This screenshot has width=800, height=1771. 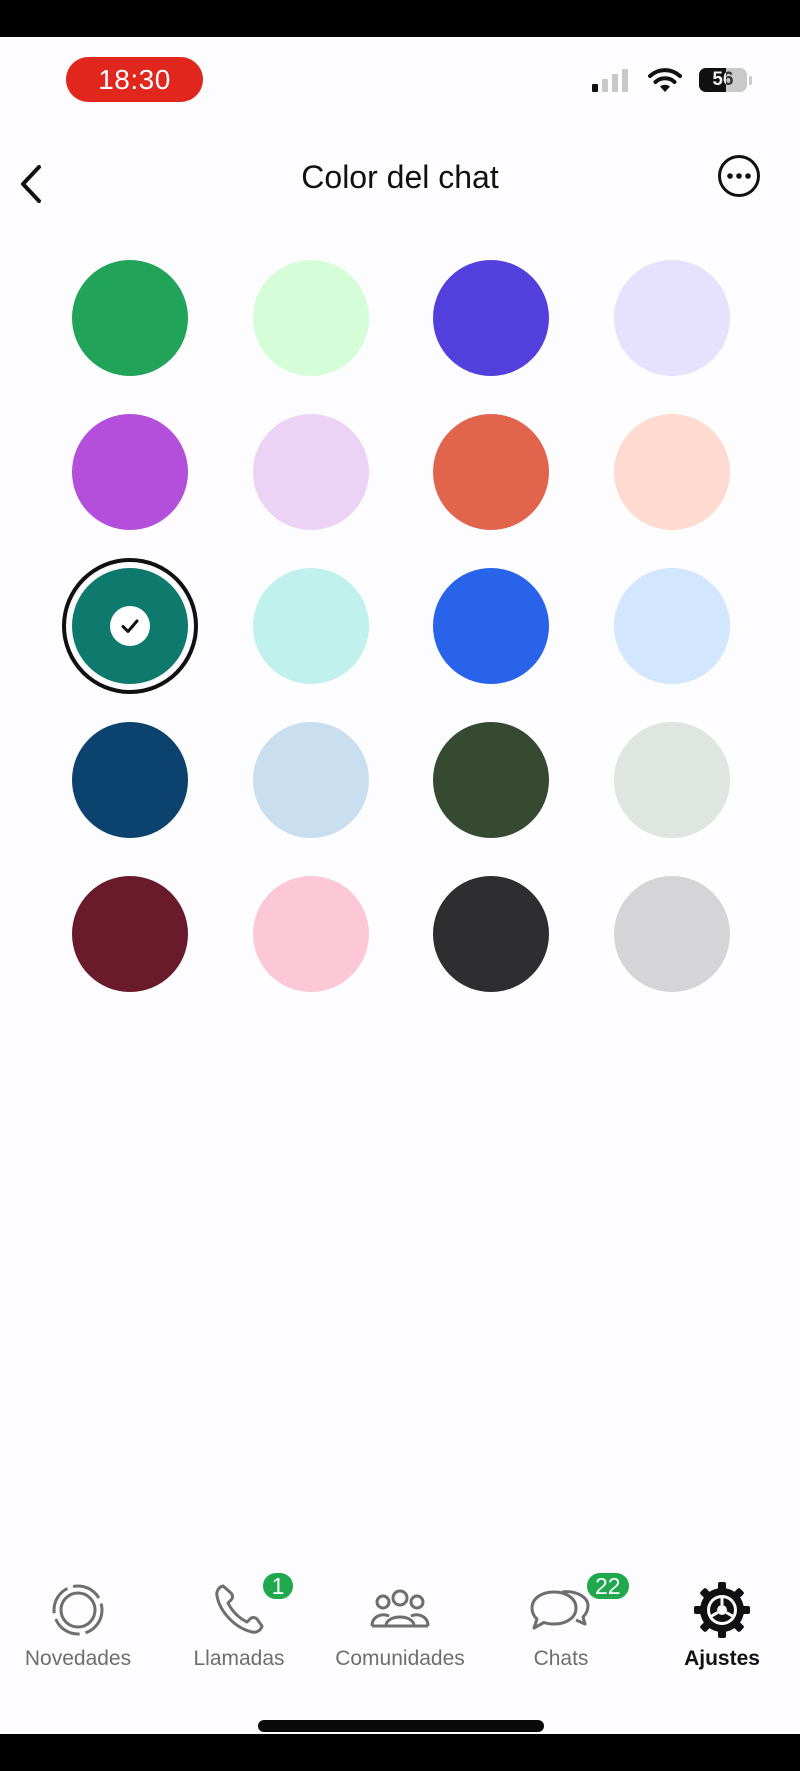 What do you see at coordinates (400, 1752) in the screenshot?
I see `bottom-letterbox` at bounding box center [400, 1752].